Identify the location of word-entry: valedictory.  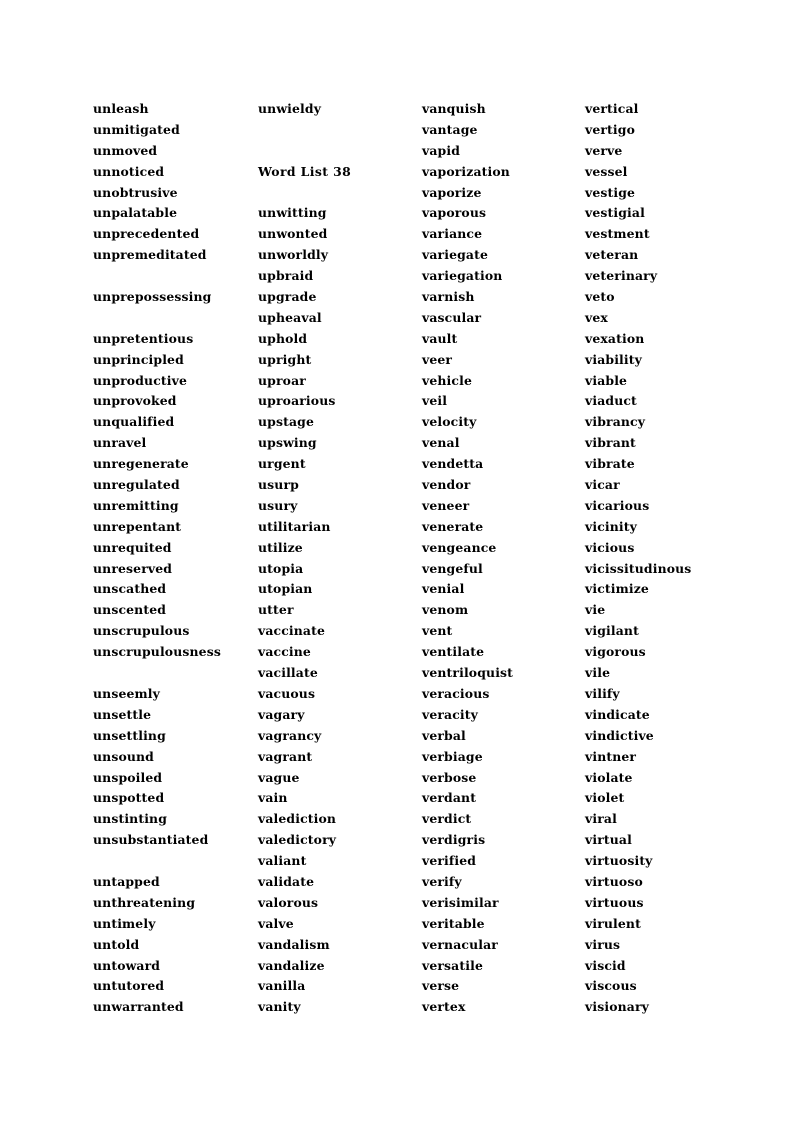
(297, 840).